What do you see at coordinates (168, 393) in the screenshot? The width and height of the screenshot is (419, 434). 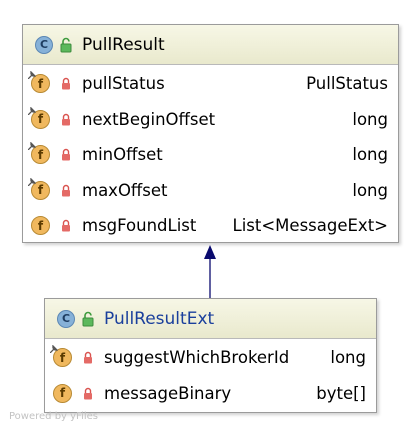 I see `field-name: messageBinary` at bounding box center [168, 393].